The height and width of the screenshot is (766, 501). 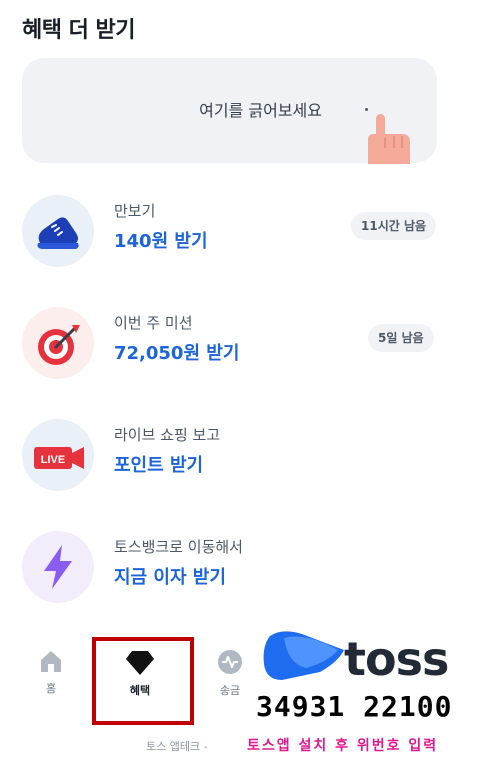 What do you see at coordinates (343, 746) in the screenshot?
I see `install-instruction: 토스앱 설치 후 위번호 입력` at bounding box center [343, 746].